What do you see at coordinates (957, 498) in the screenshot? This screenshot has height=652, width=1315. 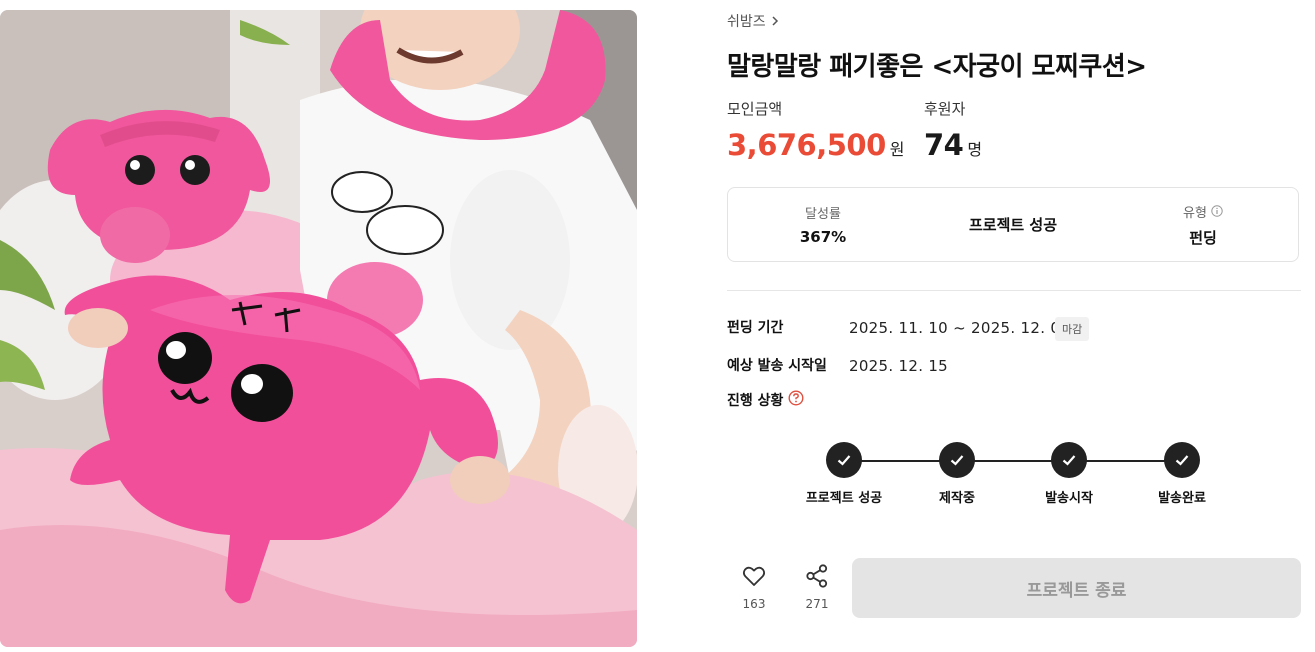 I see `step-label: 제작중` at bounding box center [957, 498].